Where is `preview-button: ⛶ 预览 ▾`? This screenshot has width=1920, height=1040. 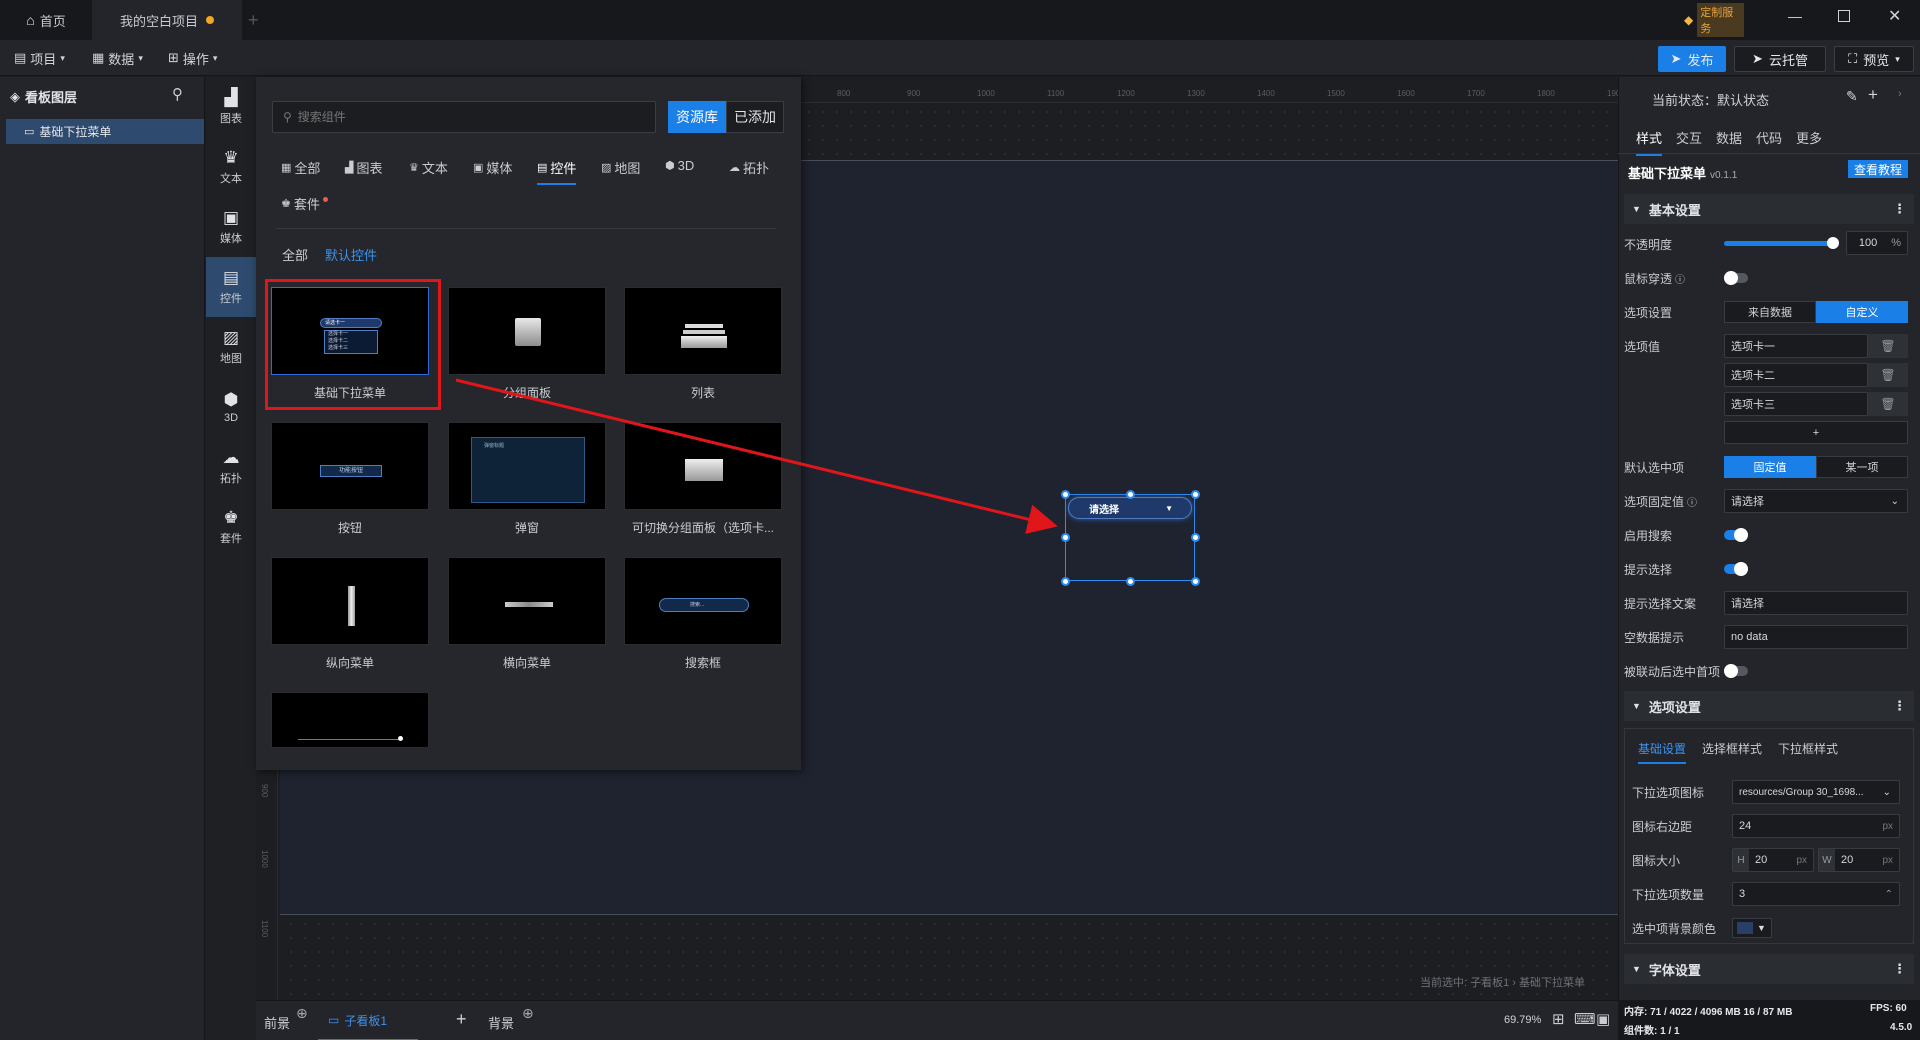 preview-button: ⛶ 预览 ▾ is located at coordinates (1874, 59).